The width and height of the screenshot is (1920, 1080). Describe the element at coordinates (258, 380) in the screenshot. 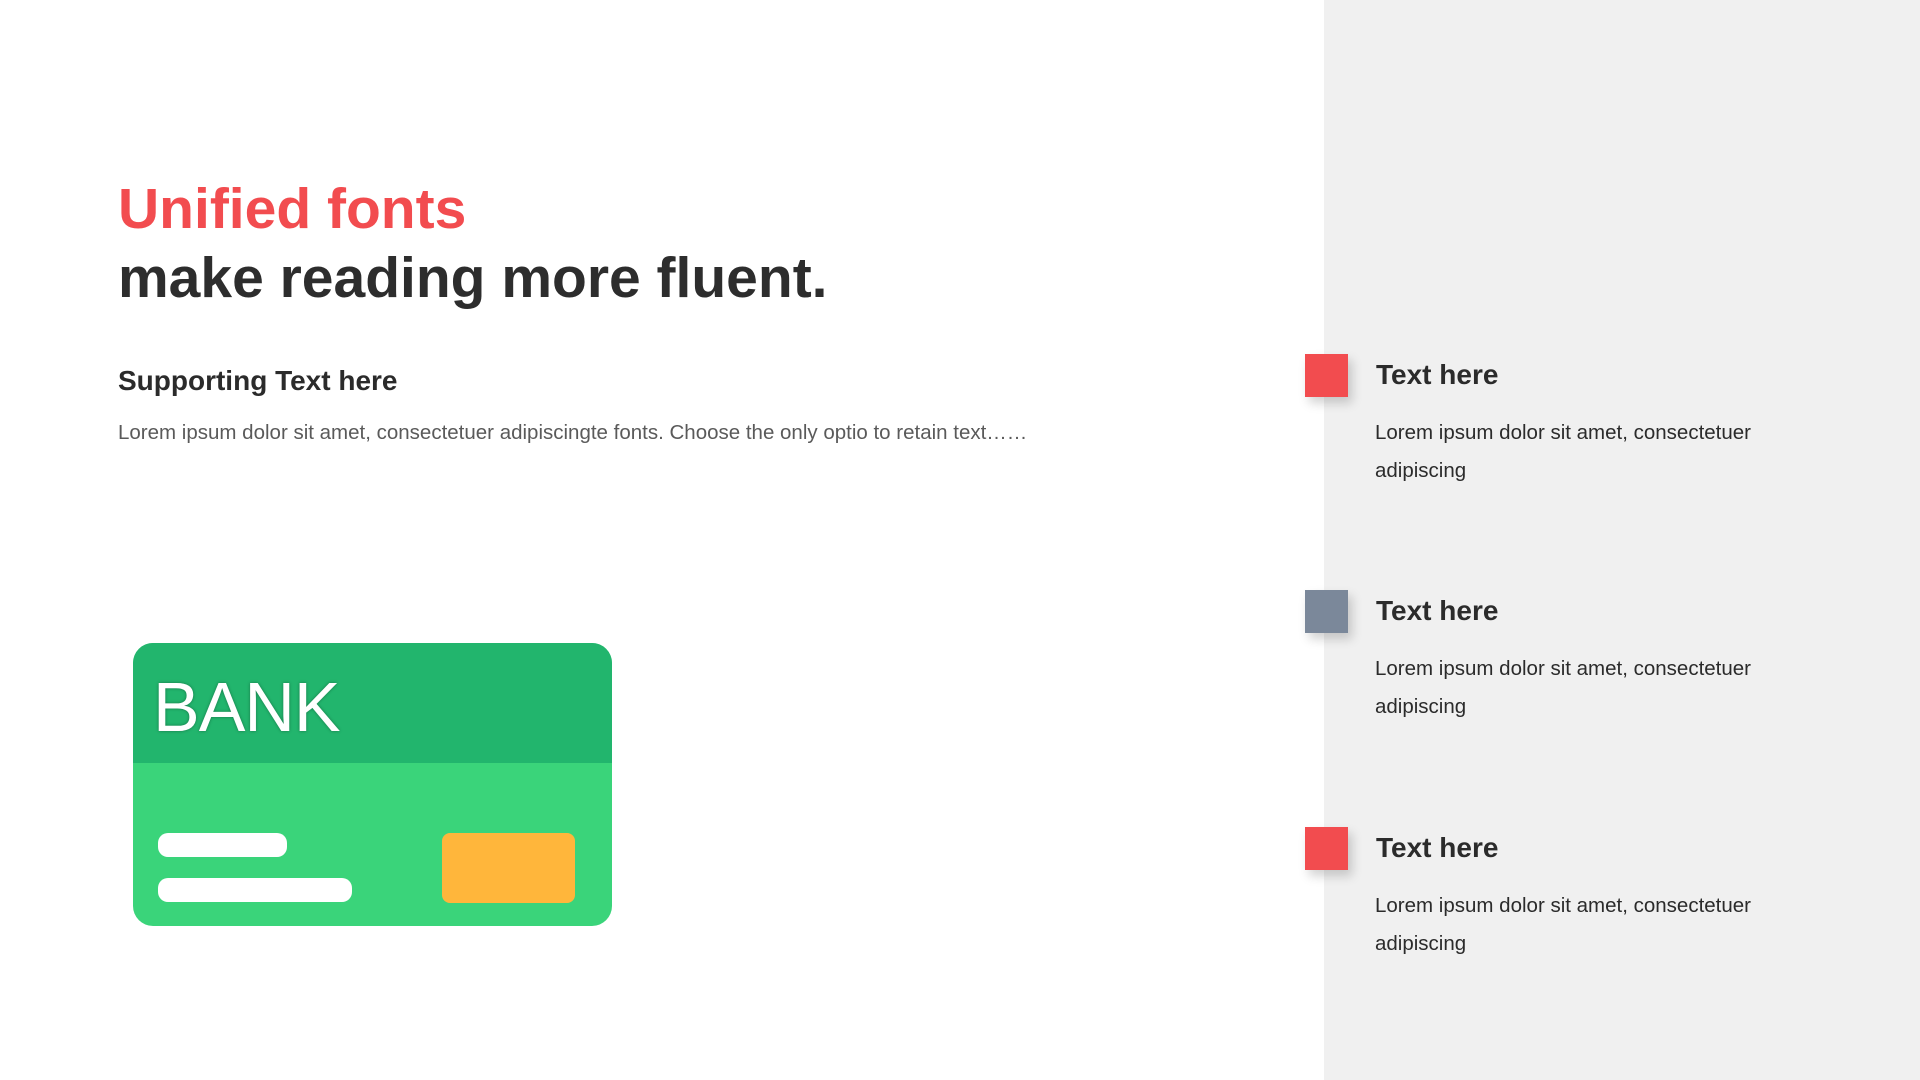

I see `supporting-title: Supporting Text here` at that location.